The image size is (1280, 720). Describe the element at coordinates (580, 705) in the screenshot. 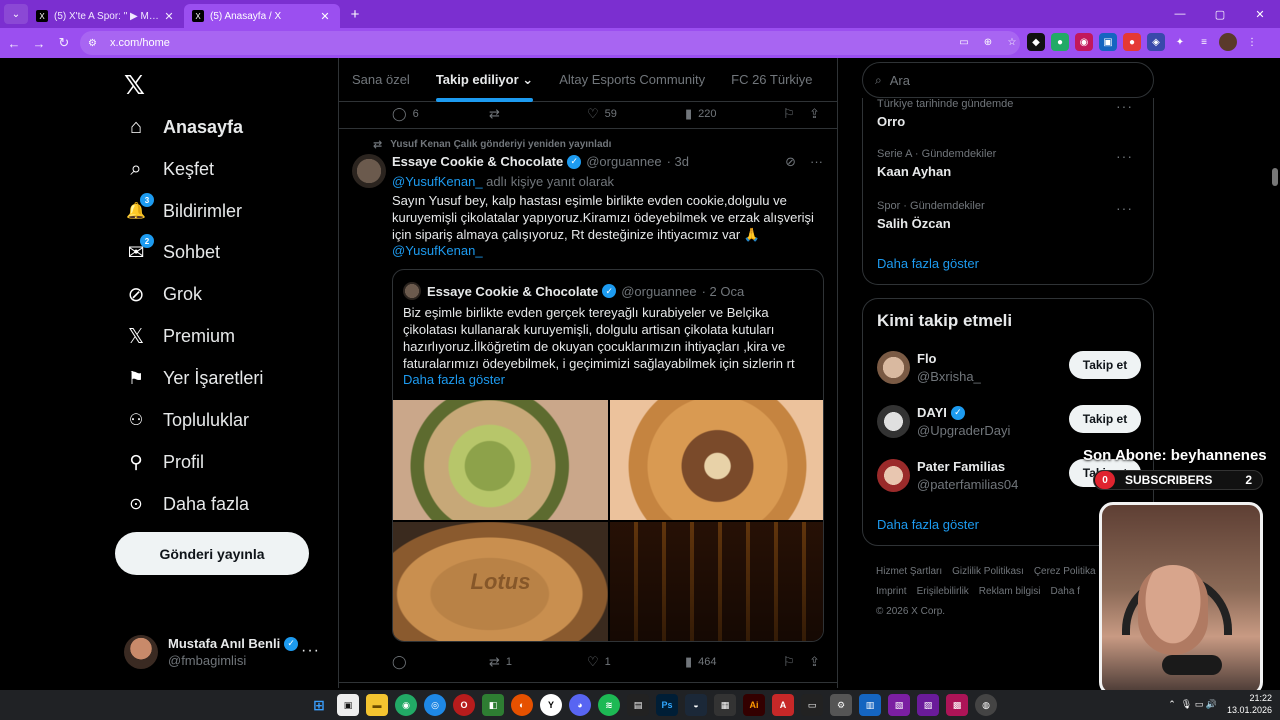

I see `discord-icon: ◕` at that location.